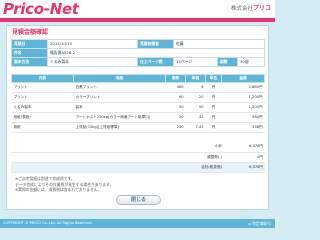 The height and width of the screenshot is (240, 320). I want to click on table-row: くるみ製本 製本 30 50 円 1,500円, so click(138, 107).